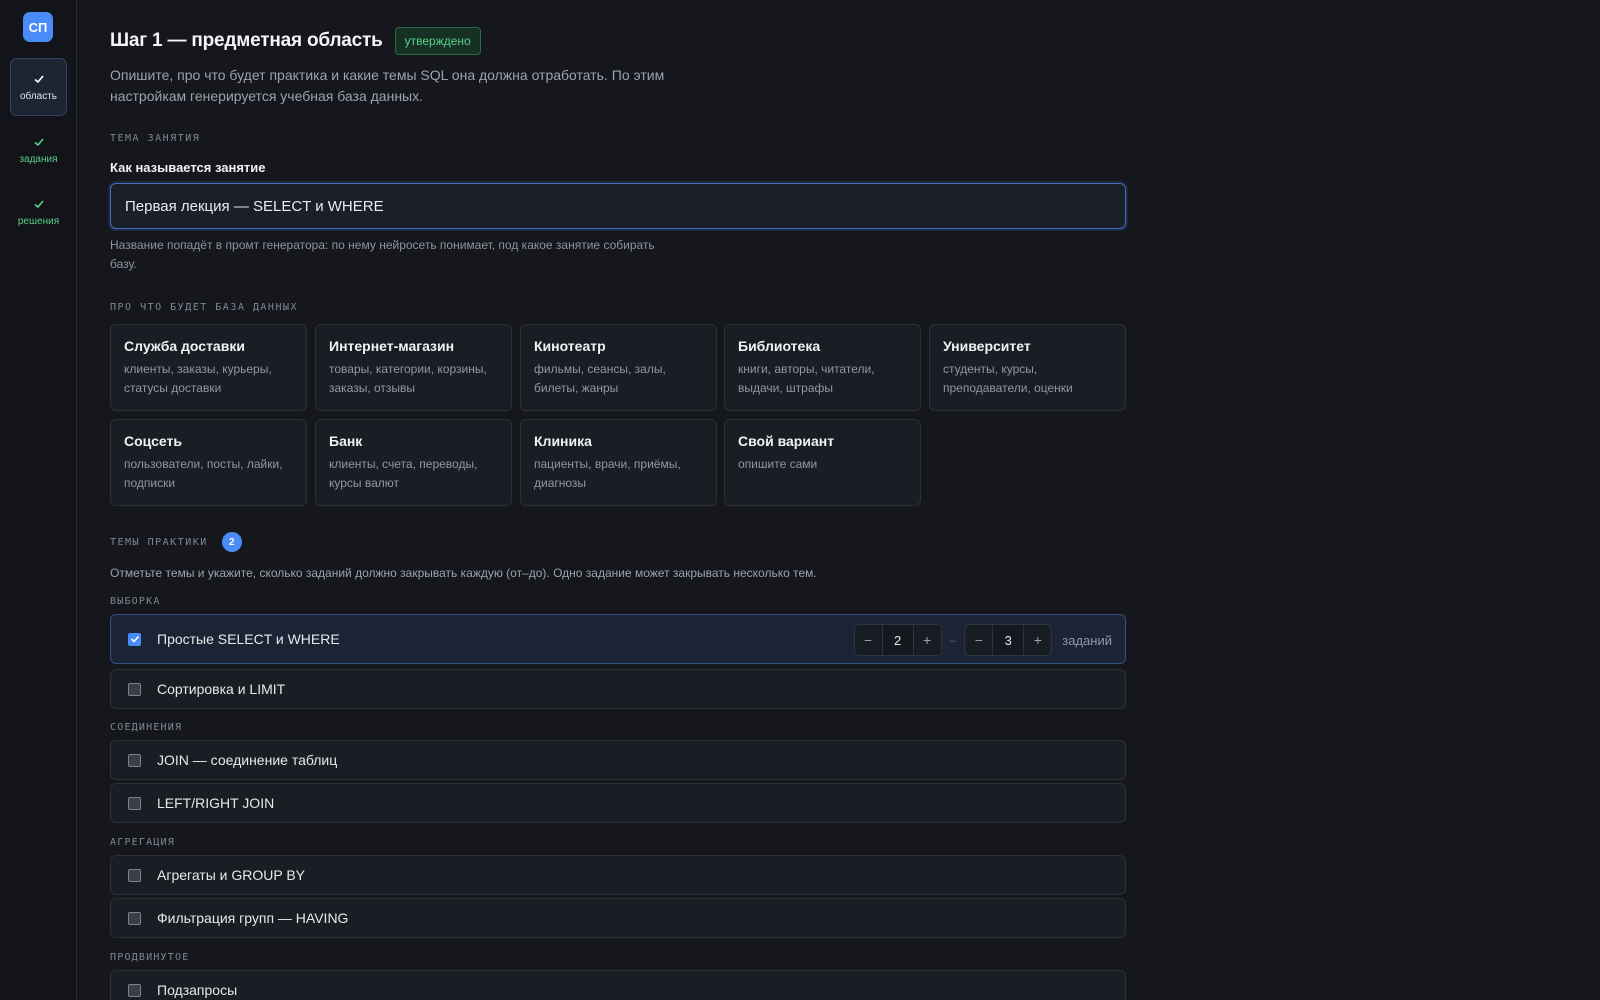 Image resolution: width=1600 pixels, height=1000 pixels. What do you see at coordinates (159, 542) in the screenshot?
I see `section-label-topics: ТЕМЫ ПРАКТИКИ` at bounding box center [159, 542].